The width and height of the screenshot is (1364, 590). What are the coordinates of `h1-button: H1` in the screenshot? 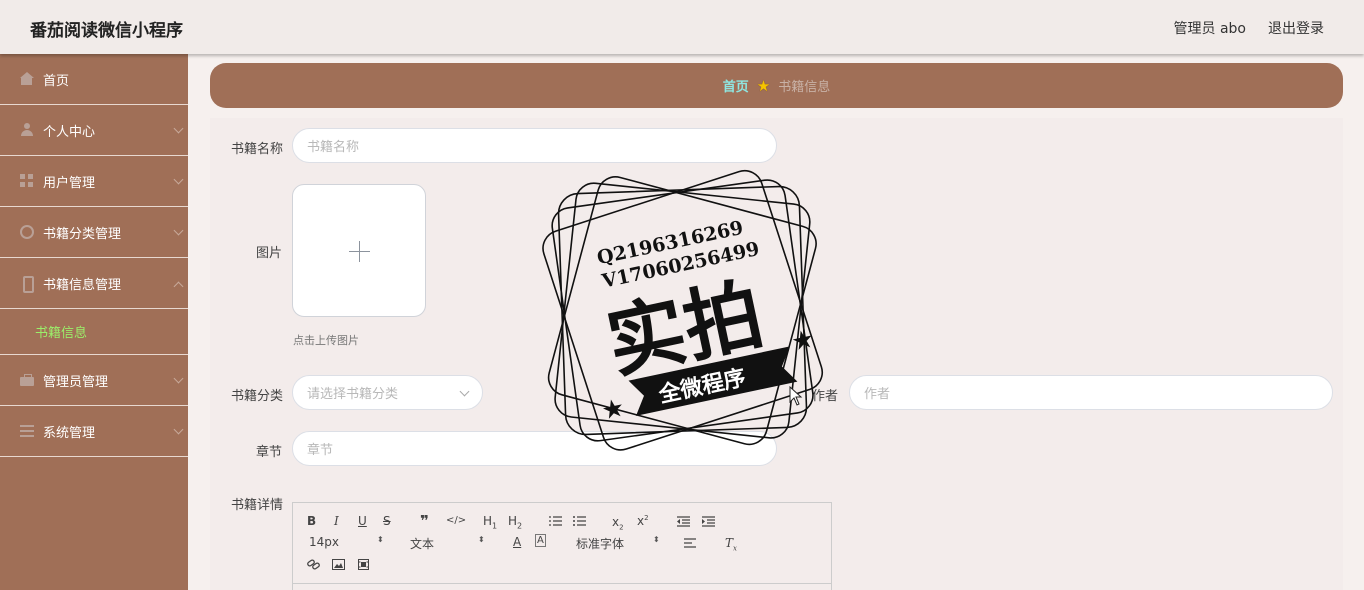 It's located at (490, 522).